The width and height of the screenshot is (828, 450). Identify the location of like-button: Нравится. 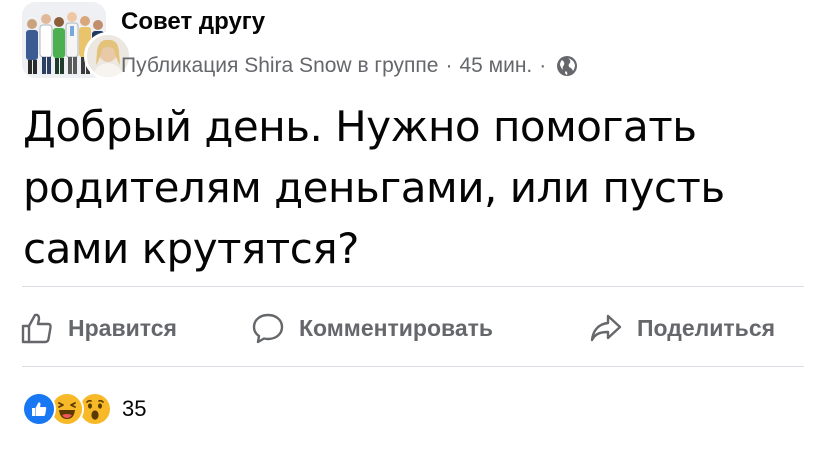
(98, 328).